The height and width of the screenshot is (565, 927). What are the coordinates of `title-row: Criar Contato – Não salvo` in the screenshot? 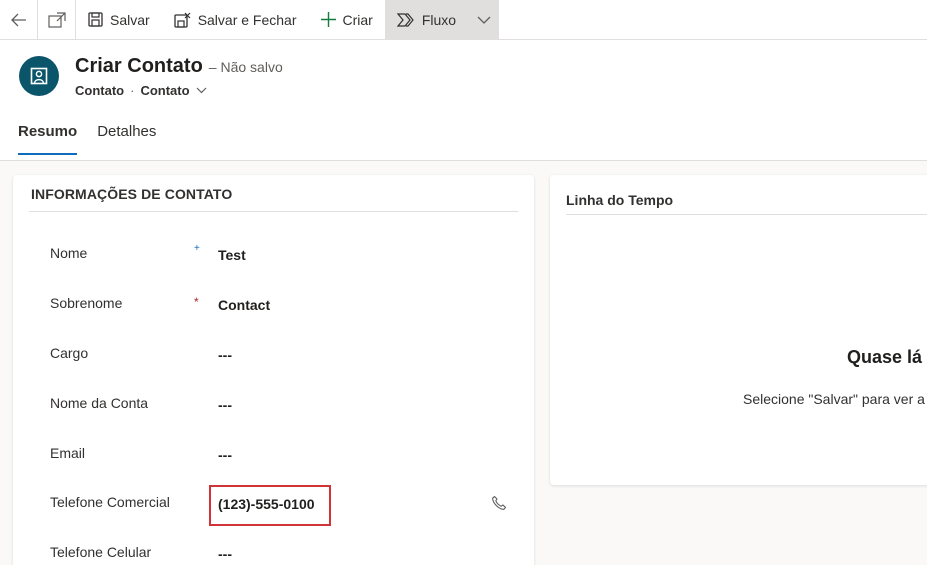 It's located at (179, 66).